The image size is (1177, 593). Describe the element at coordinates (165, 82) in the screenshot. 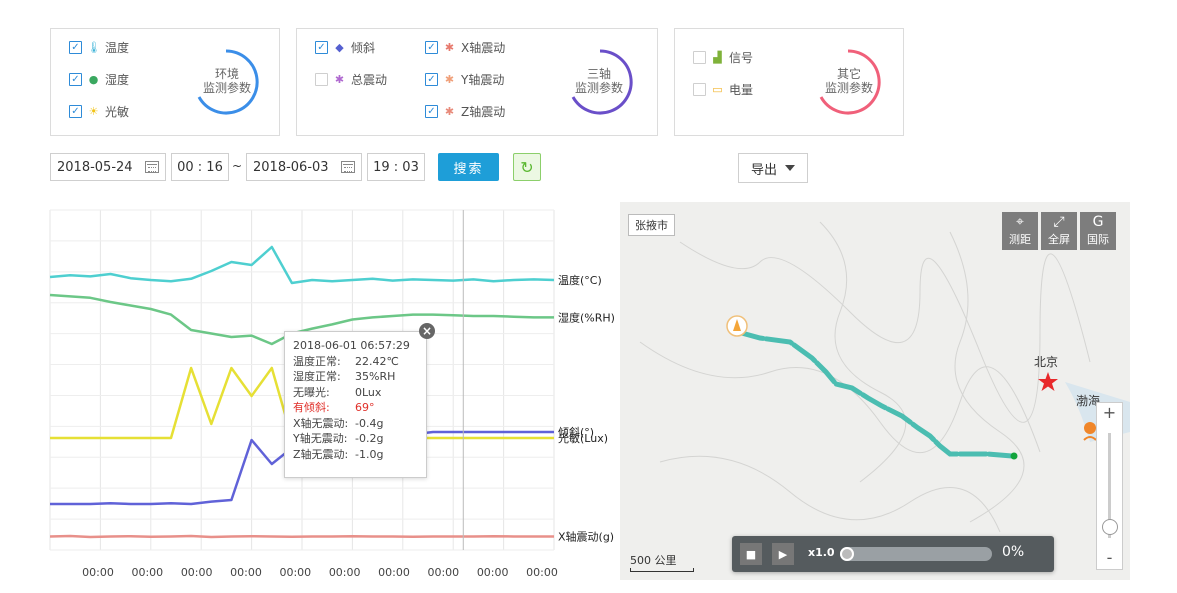

I see `env-legend-panel: 🌡 温度 ● 湿度 ☀ 光敏 环境监测参数` at that location.